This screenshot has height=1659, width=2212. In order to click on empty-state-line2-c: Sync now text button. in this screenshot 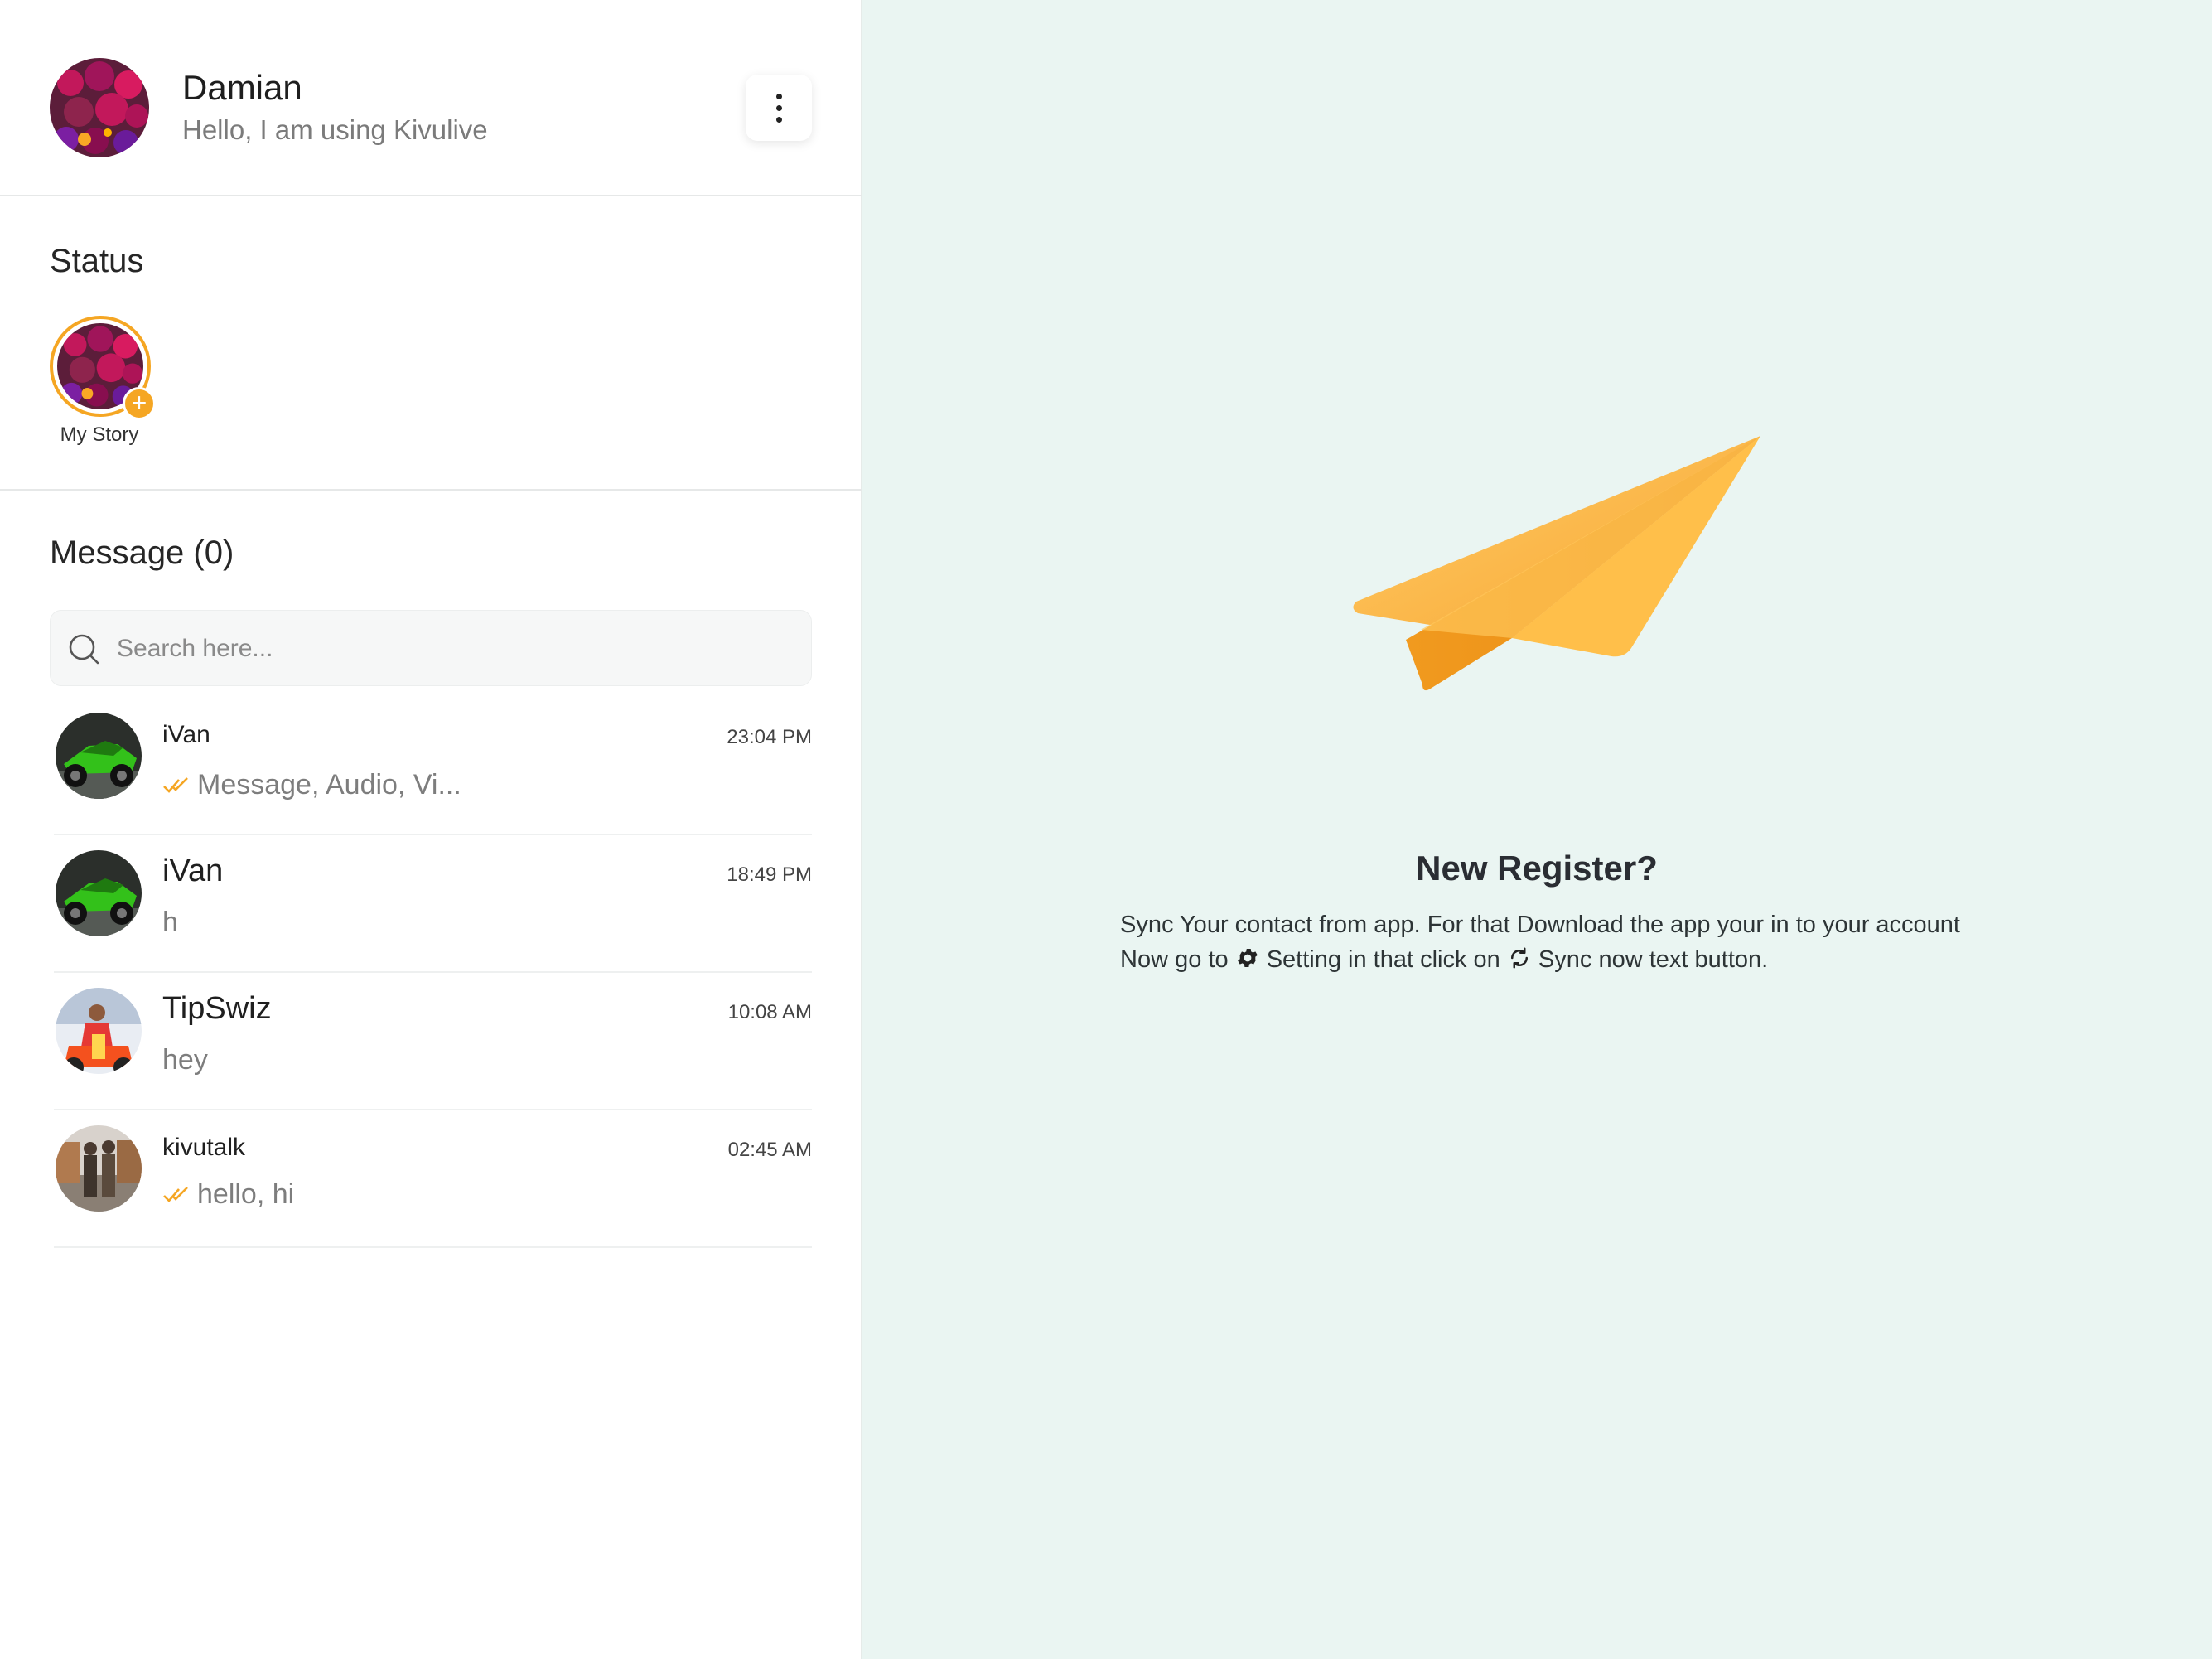, I will do `click(1653, 959)`.